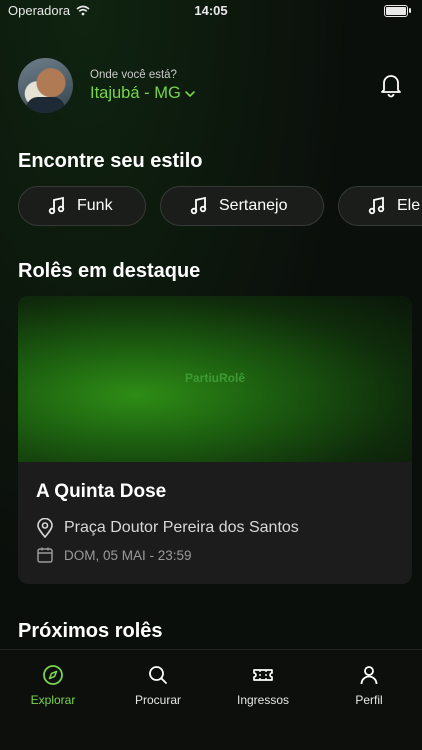 The width and height of the screenshot is (422, 750). I want to click on brand-logo: PartiuRolê, so click(214, 378).